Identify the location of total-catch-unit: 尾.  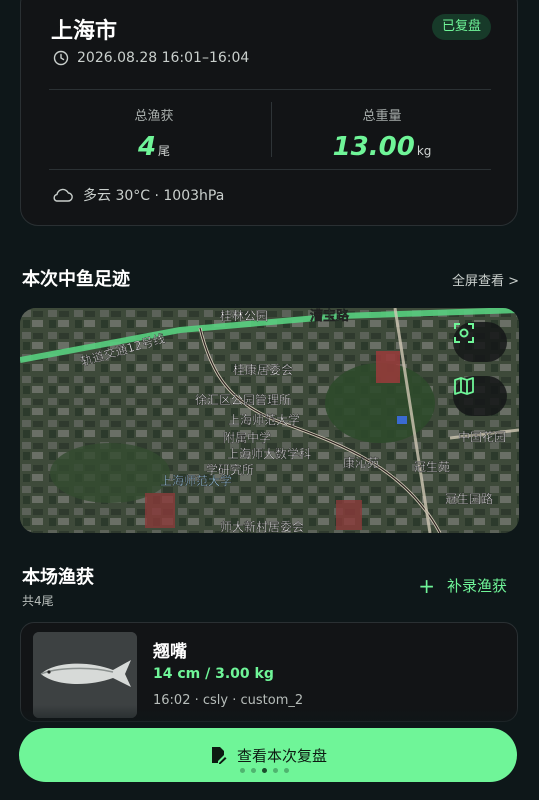
(164, 151).